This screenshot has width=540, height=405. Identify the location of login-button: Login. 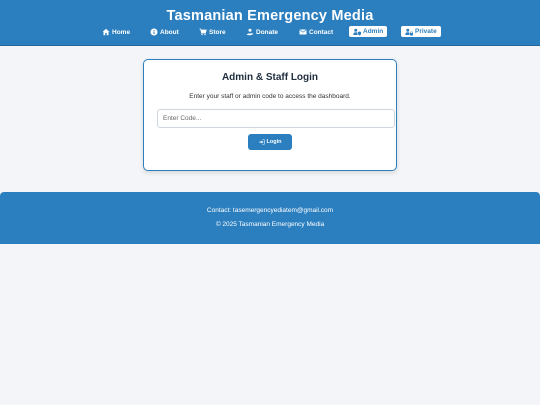
(270, 142).